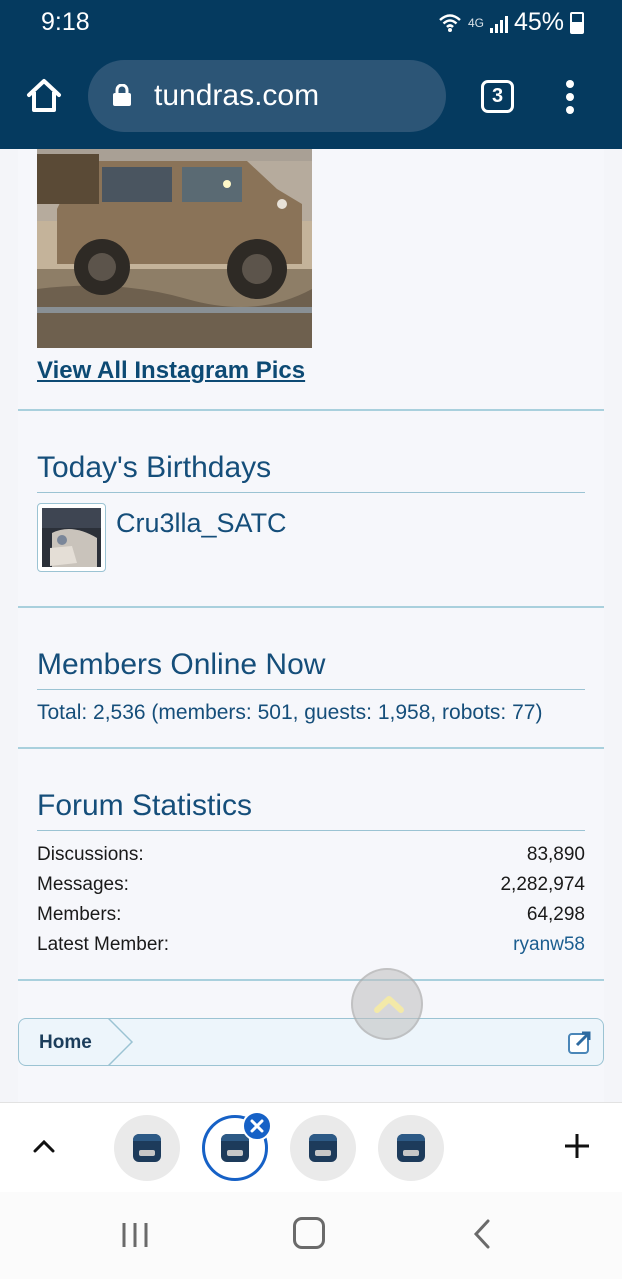 The width and height of the screenshot is (622, 1279). What do you see at coordinates (475, 22) in the screenshot?
I see `network-type: 4G` at bounding box center [475, 22].